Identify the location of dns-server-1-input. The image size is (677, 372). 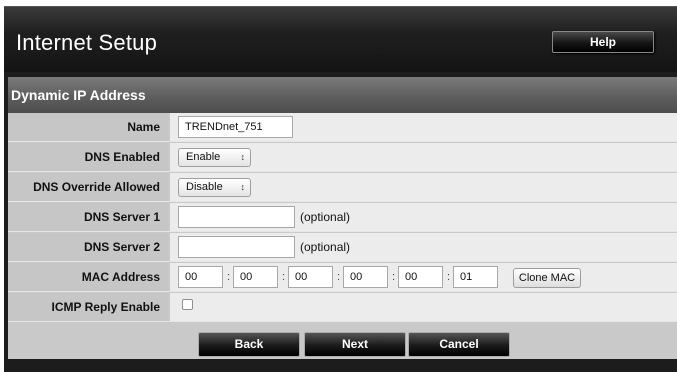
(236, 217).